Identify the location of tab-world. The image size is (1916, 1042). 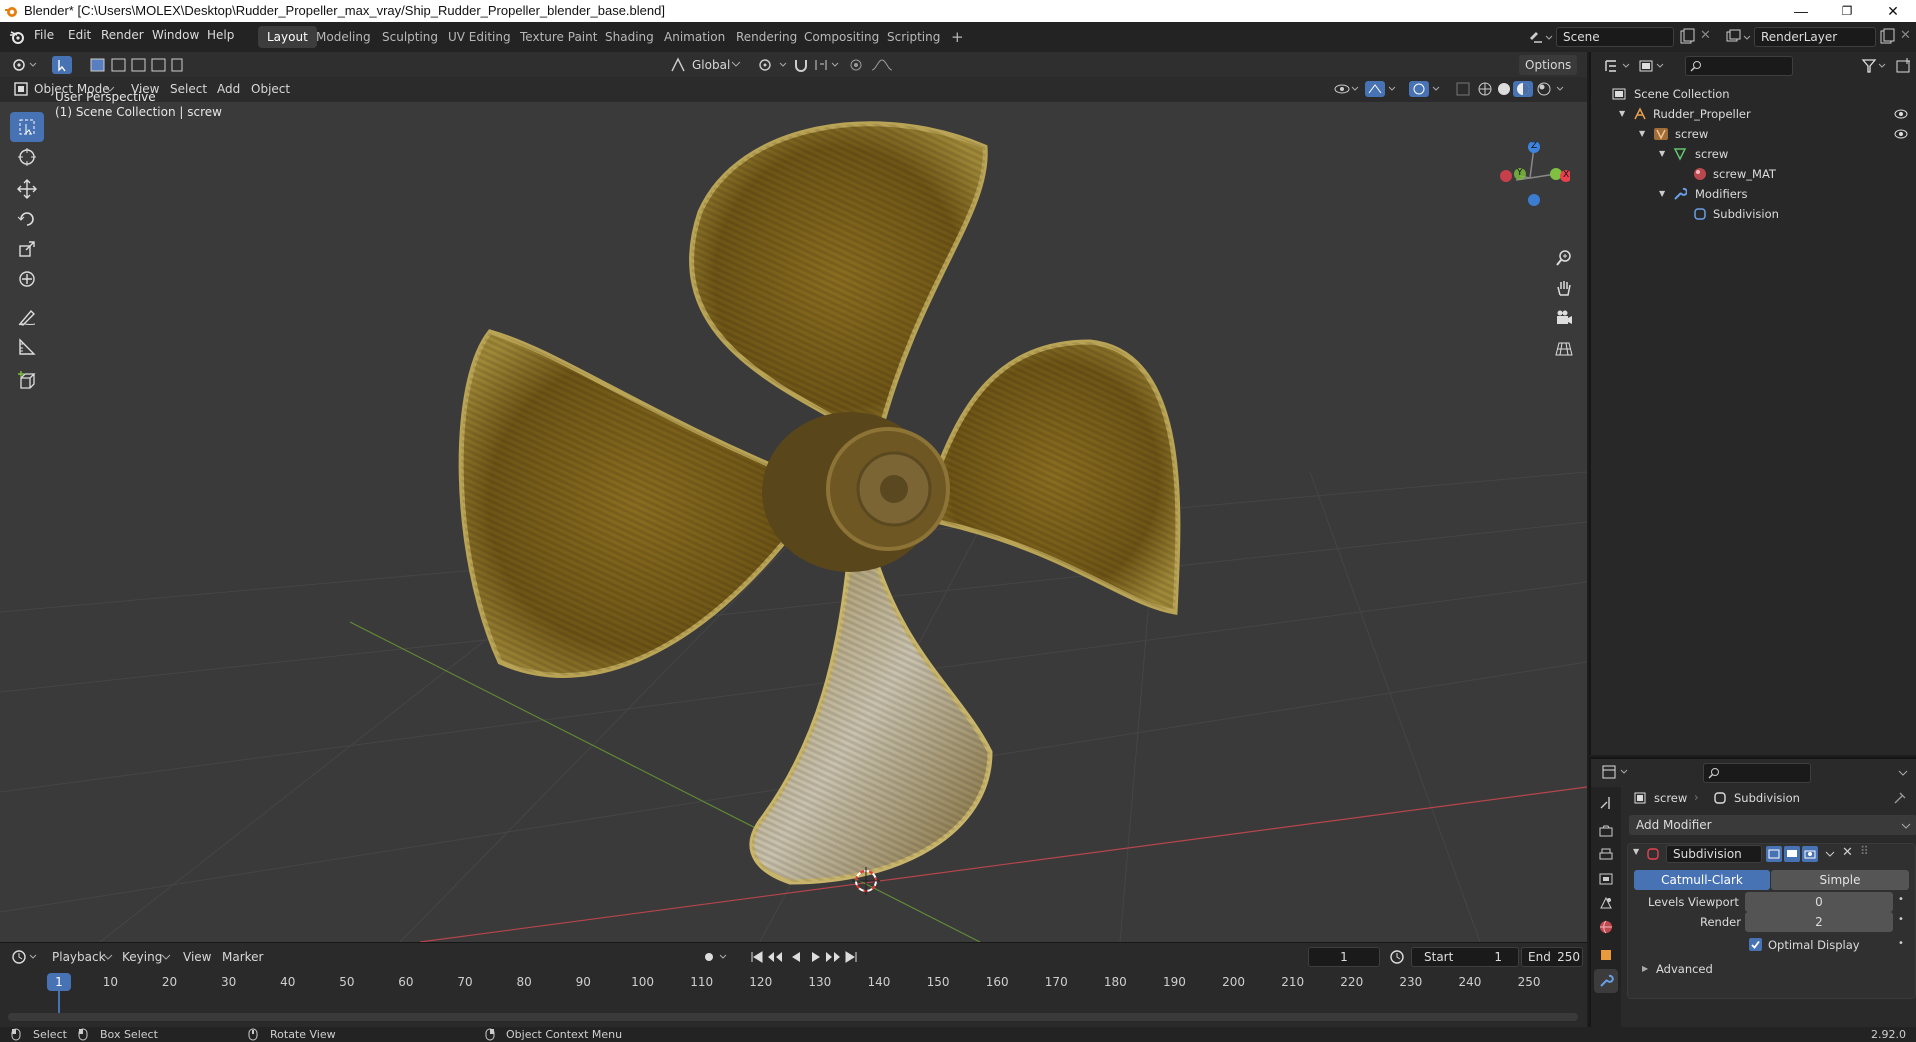
(1606, 927).